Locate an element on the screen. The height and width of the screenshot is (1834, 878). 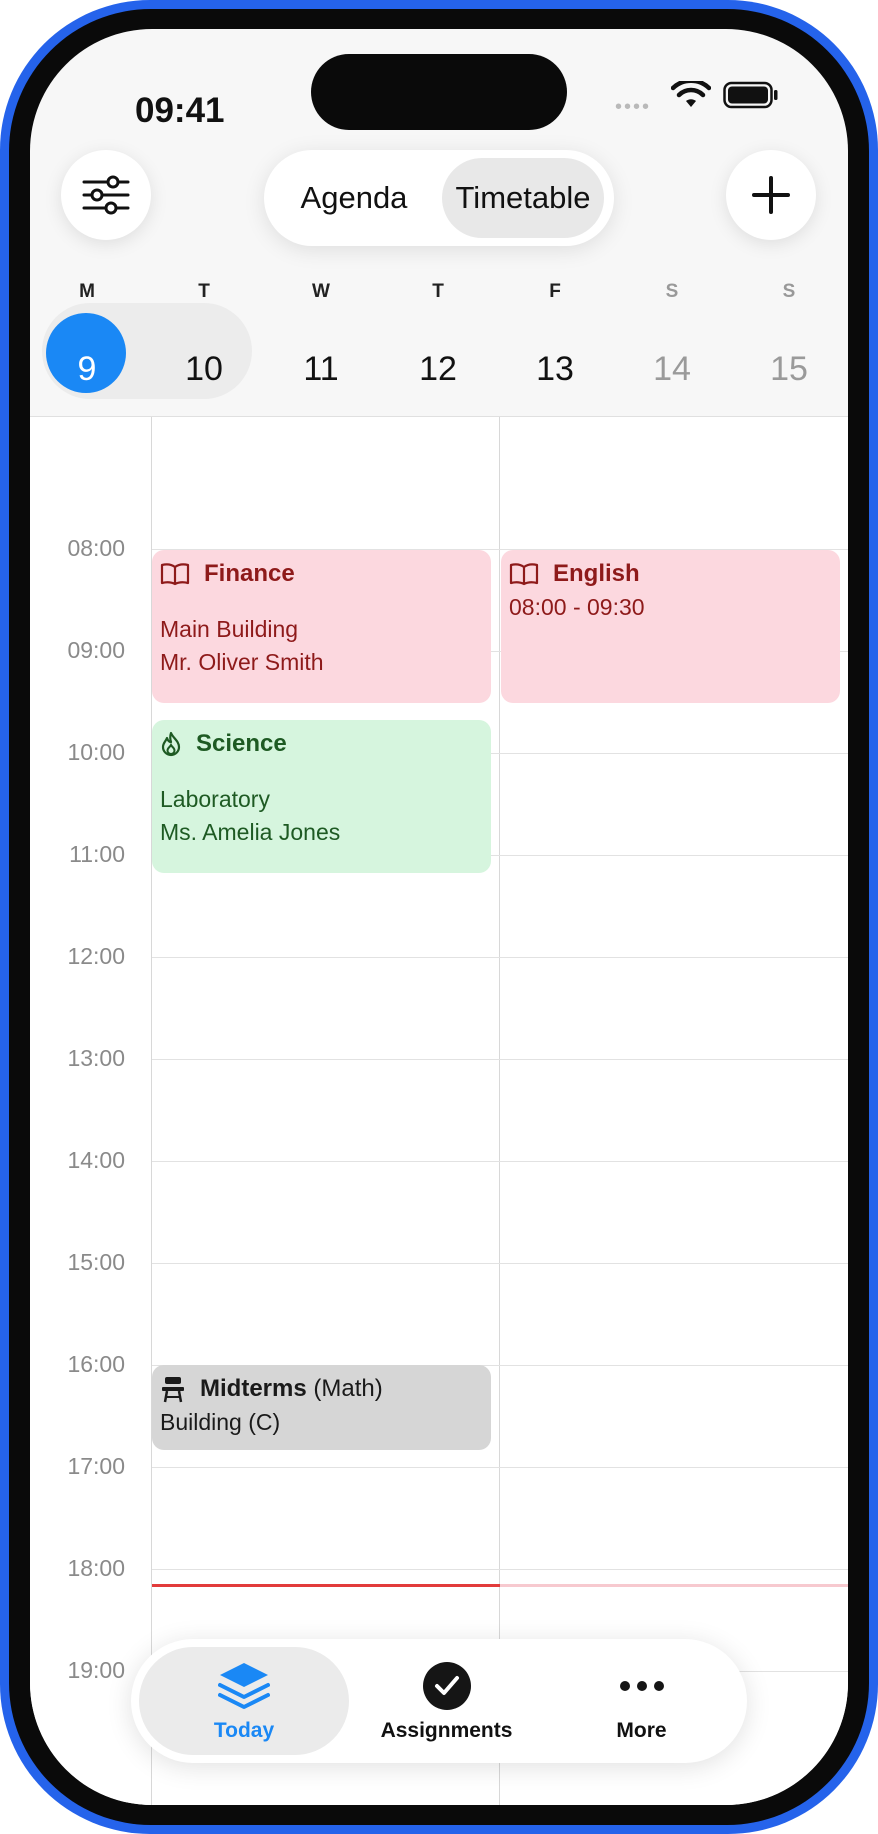
event-location: Building (C) is located at coordinates (220, 1422).